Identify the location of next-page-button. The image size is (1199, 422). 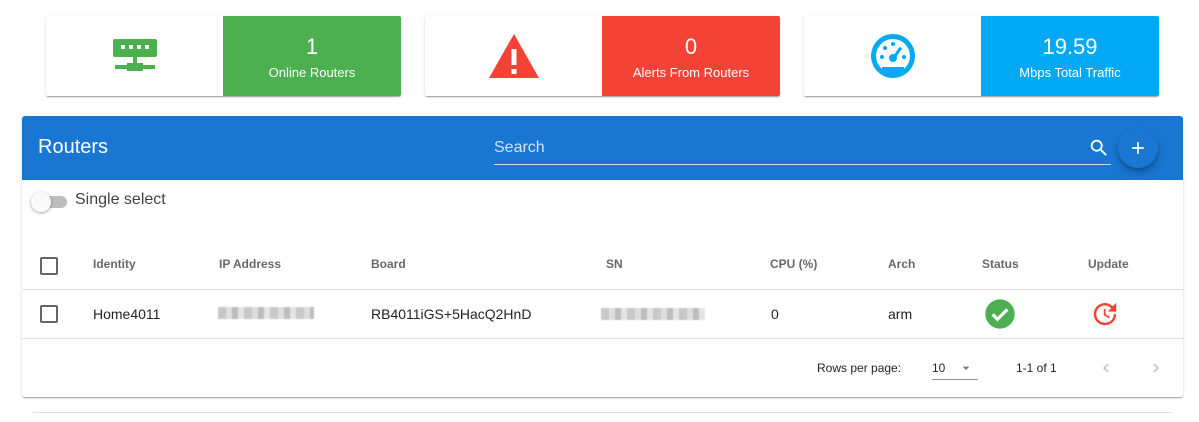
(1156, 368).